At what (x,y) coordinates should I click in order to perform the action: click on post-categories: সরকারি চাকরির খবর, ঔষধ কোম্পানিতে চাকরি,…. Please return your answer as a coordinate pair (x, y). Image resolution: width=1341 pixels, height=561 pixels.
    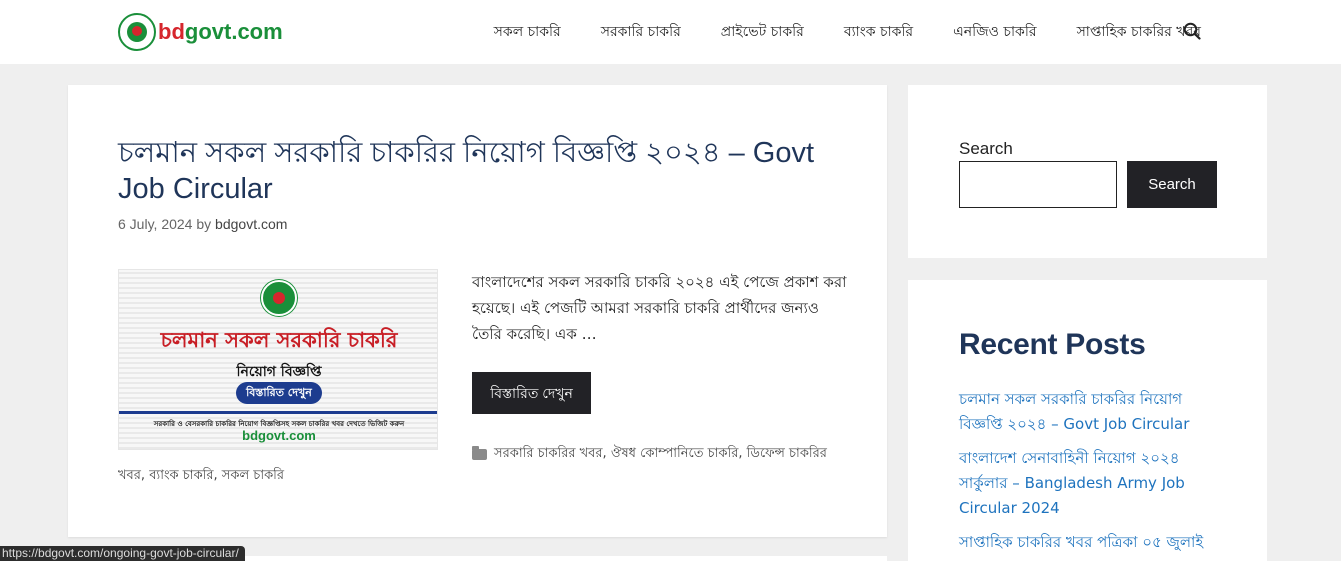
    Looking at the image, I should click on (649, 454).